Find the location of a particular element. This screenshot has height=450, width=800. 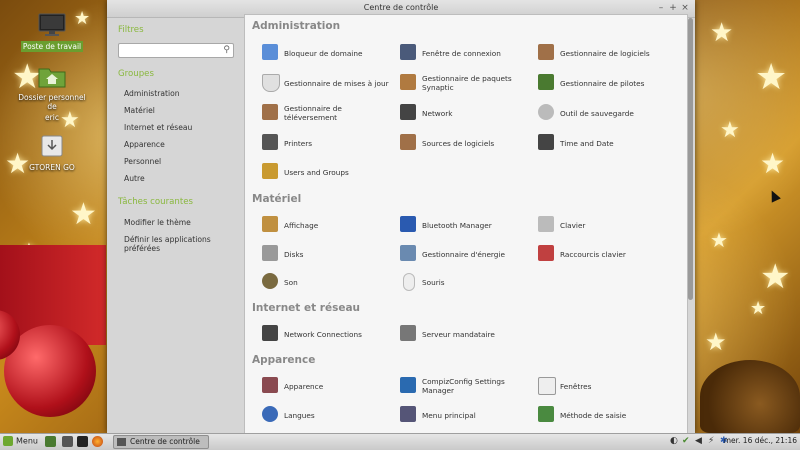

network-connections-icon is located at coordinates (270, 333).